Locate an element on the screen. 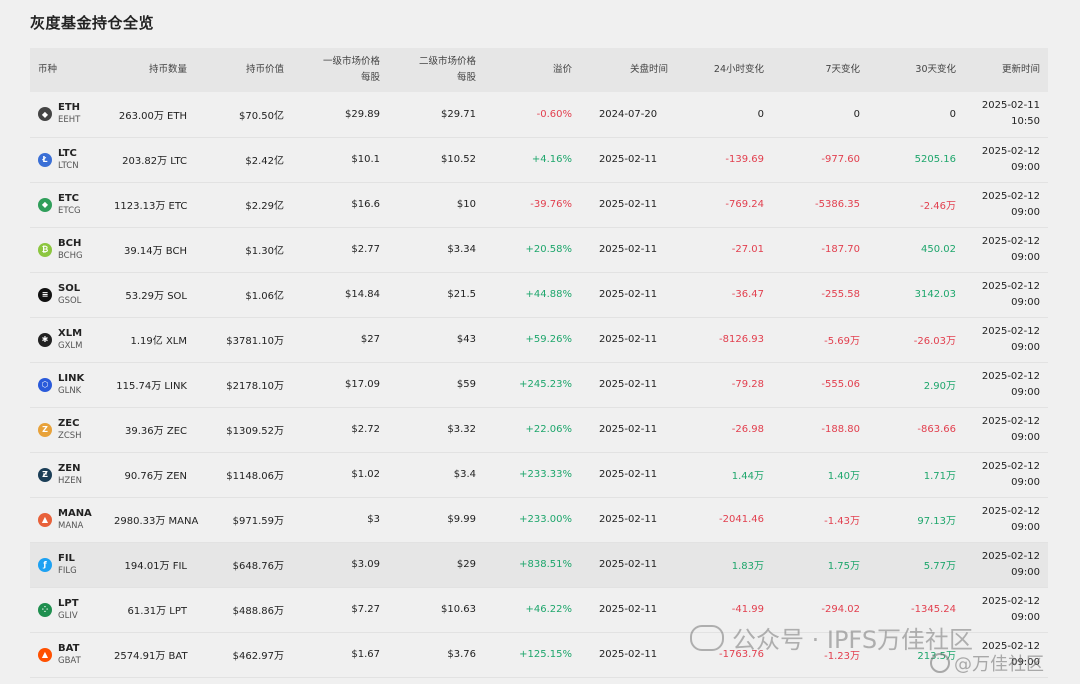 This screenshot has height=684, width=1080. etc-icon: ◆ is located at coordinates (45, 204).